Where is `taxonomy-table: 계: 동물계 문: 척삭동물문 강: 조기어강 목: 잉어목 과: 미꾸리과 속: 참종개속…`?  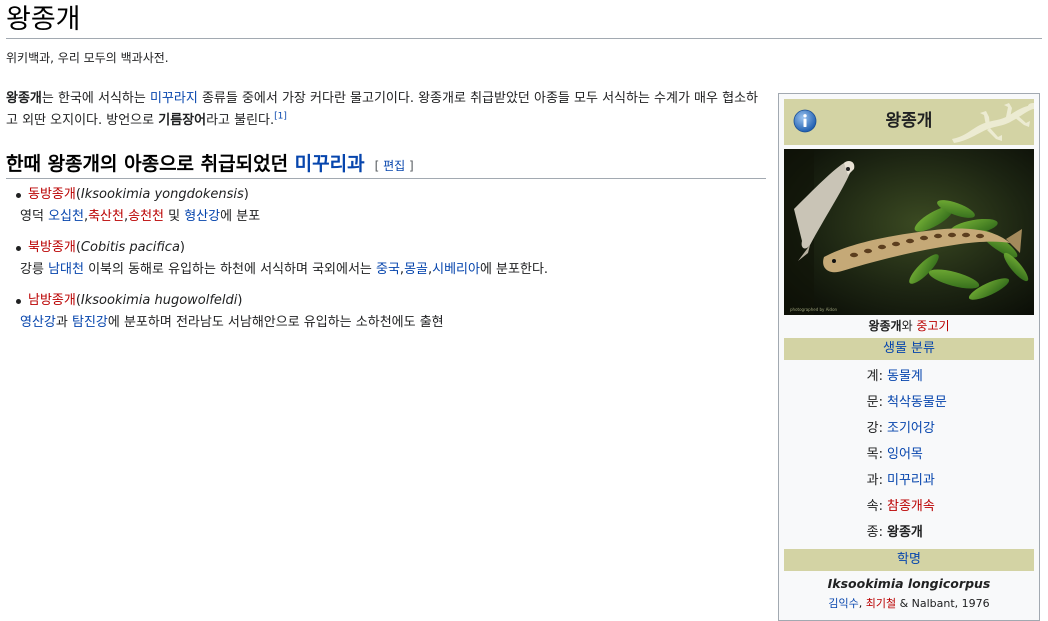 taxonomy-table: 계: 동물계 문: 척삭동물문 강: 조기어강 목: 잉어목 과: 미꾸리과 속: 참종개속… is located at coordinates (909, 455).